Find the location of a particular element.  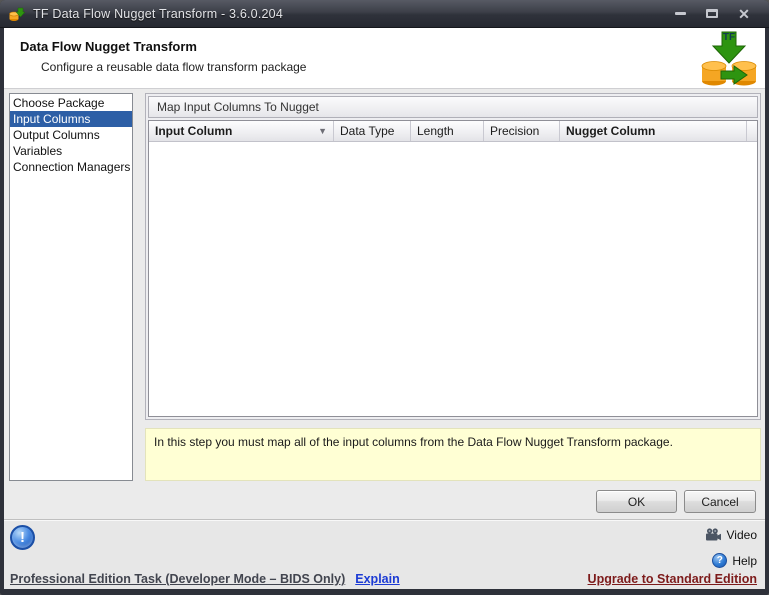

minimize-button is located at coordinates (680, 14).